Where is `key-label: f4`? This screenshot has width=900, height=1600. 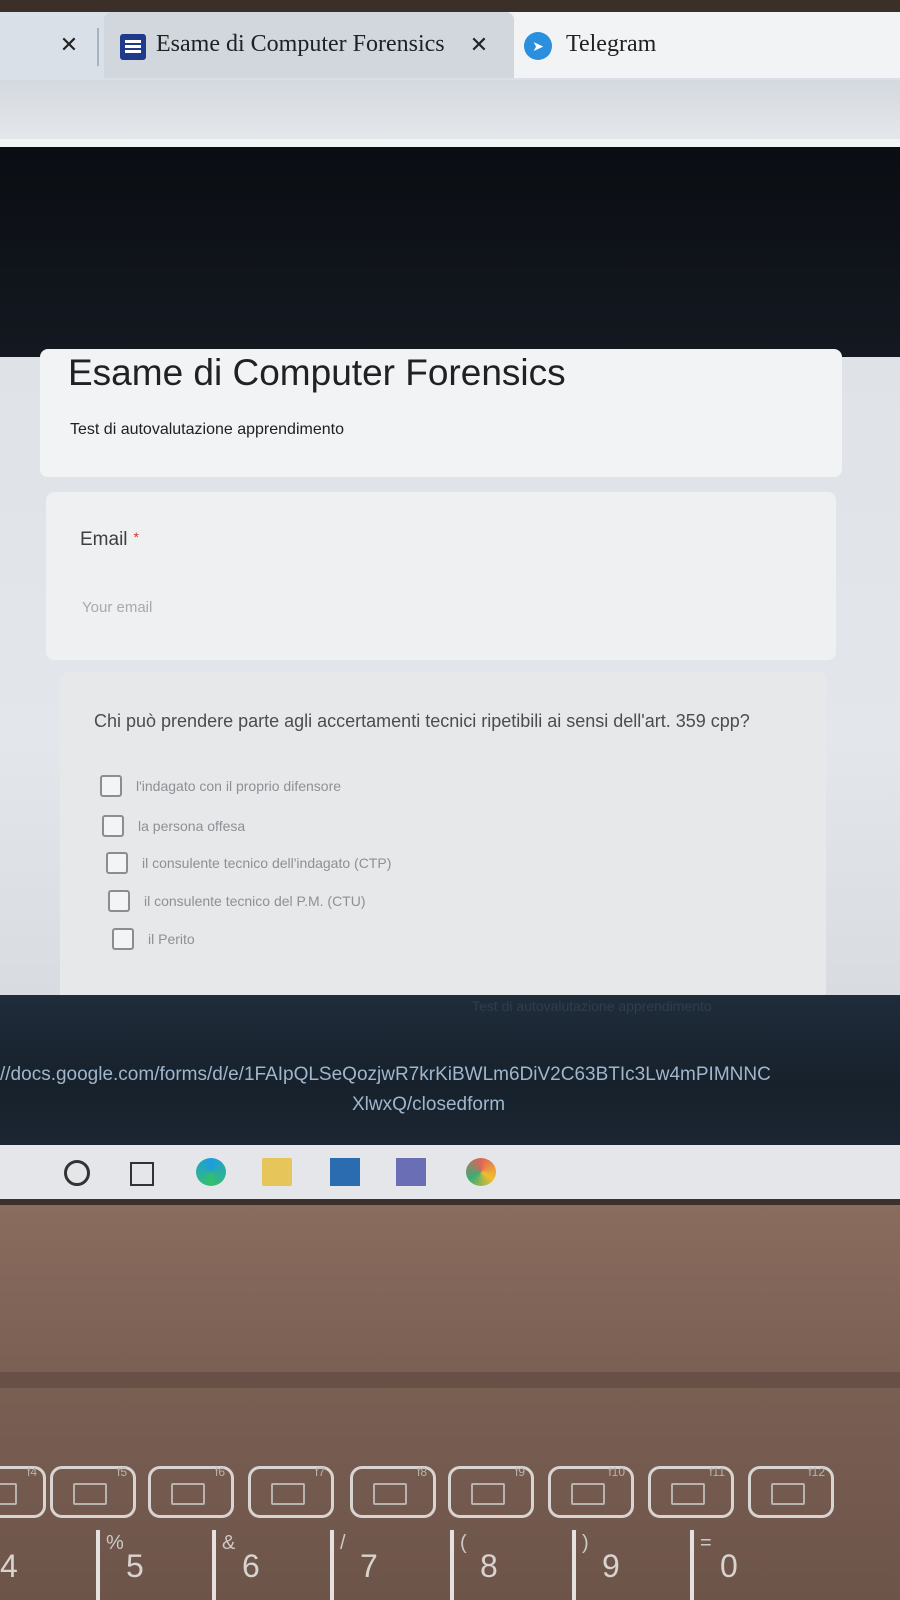
key-label: f4 is located at coordinates (31, 1472).